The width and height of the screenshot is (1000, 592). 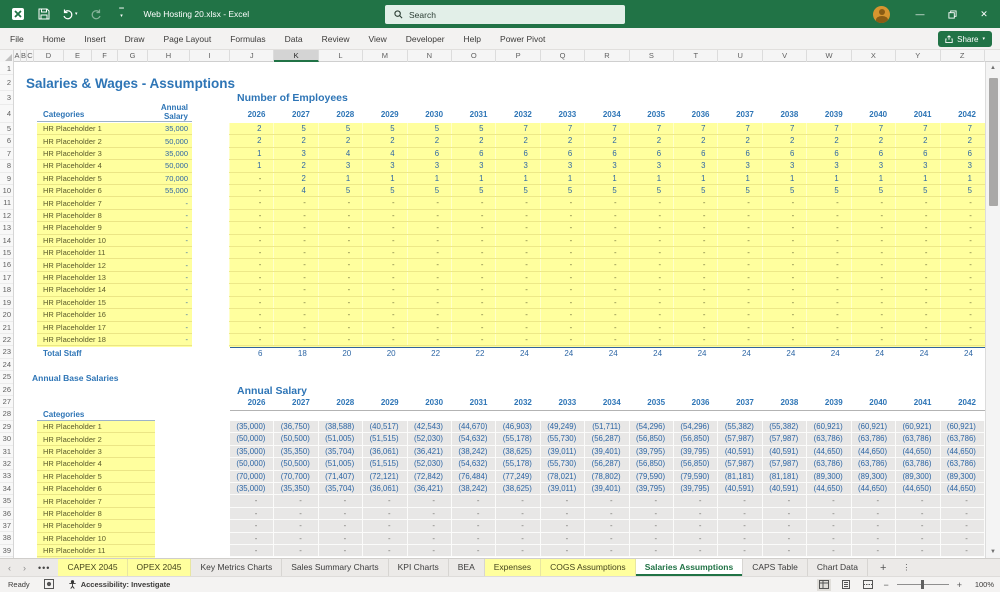 I want to click on restore-button, so click(x=952, y=14).